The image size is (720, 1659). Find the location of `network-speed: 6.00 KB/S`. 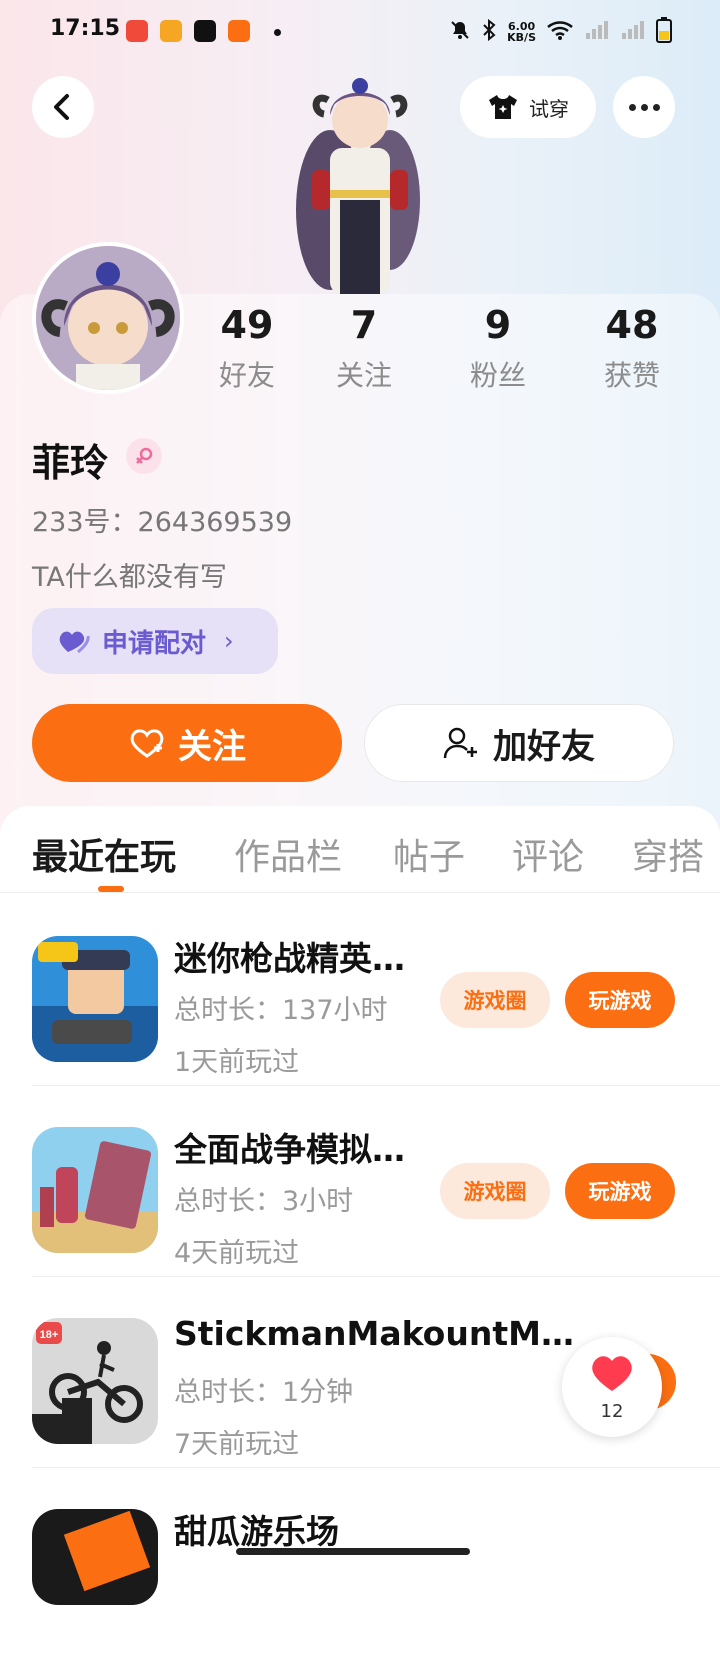

network-speed: 6.00 KB/S is located at coordinates (521, 32).